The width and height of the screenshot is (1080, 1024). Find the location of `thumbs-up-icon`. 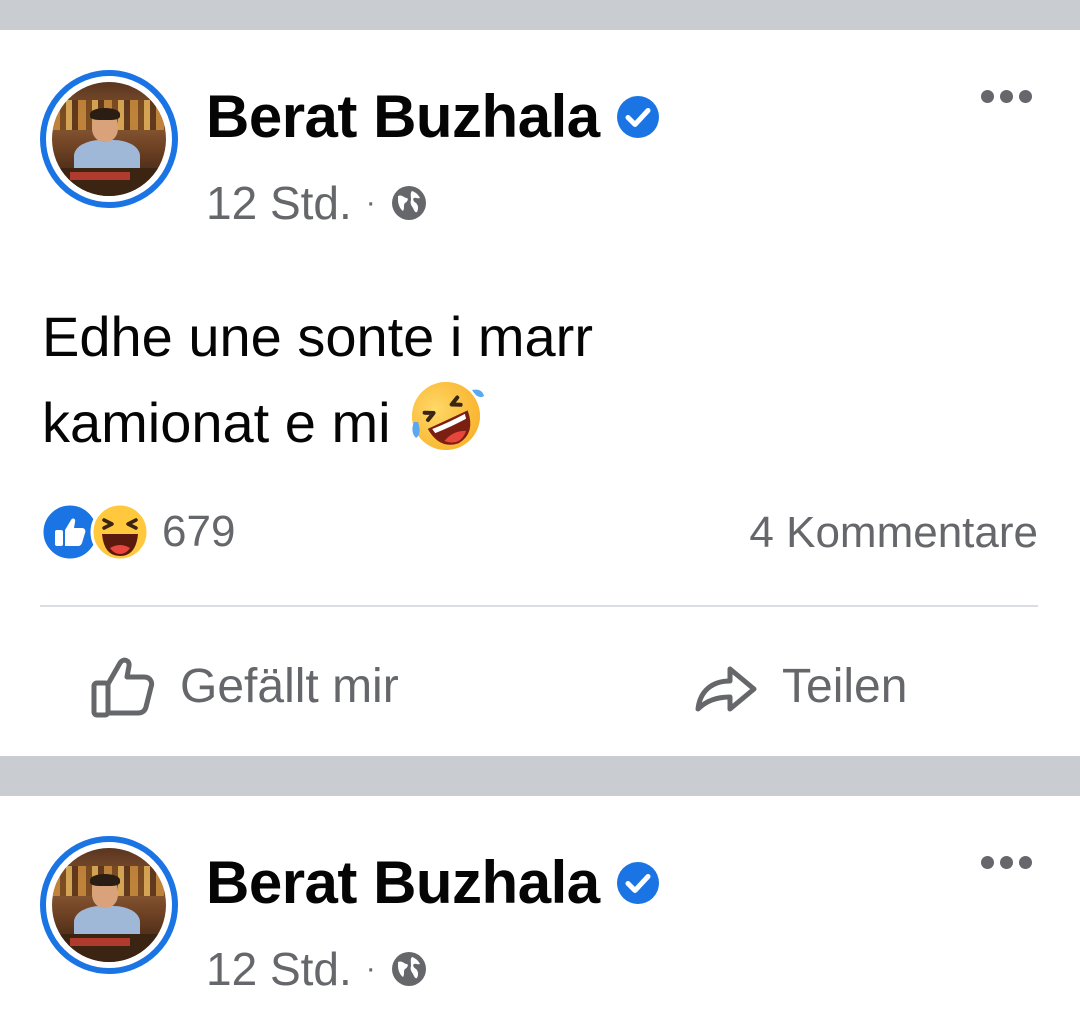

thumbs-up-icon is located at coordinates (123, 687).